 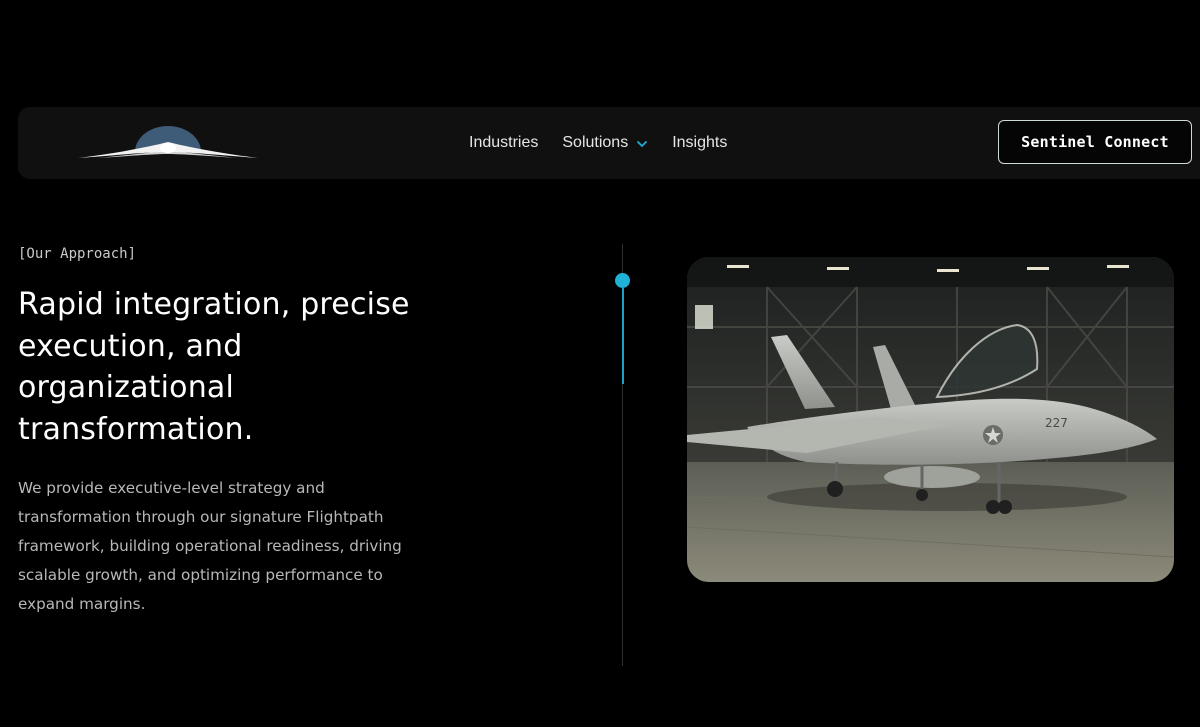 I want to click on nav-item-label: Solutions, so click(x=595, y=142).